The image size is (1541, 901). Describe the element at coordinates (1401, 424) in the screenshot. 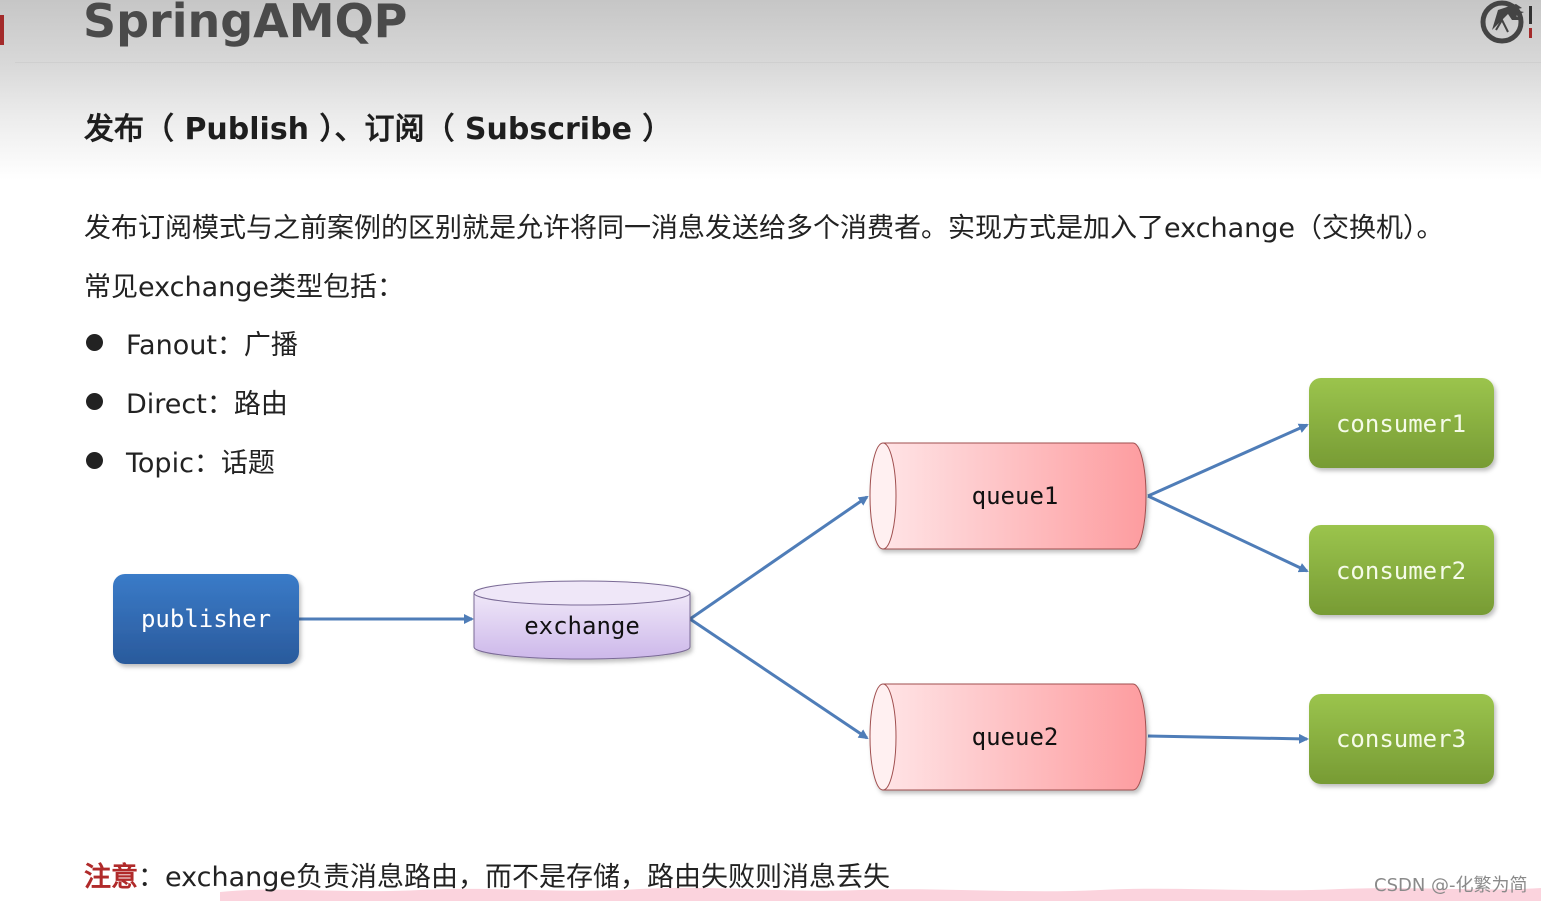

I see `consumer1-label: consumer1` at that location.